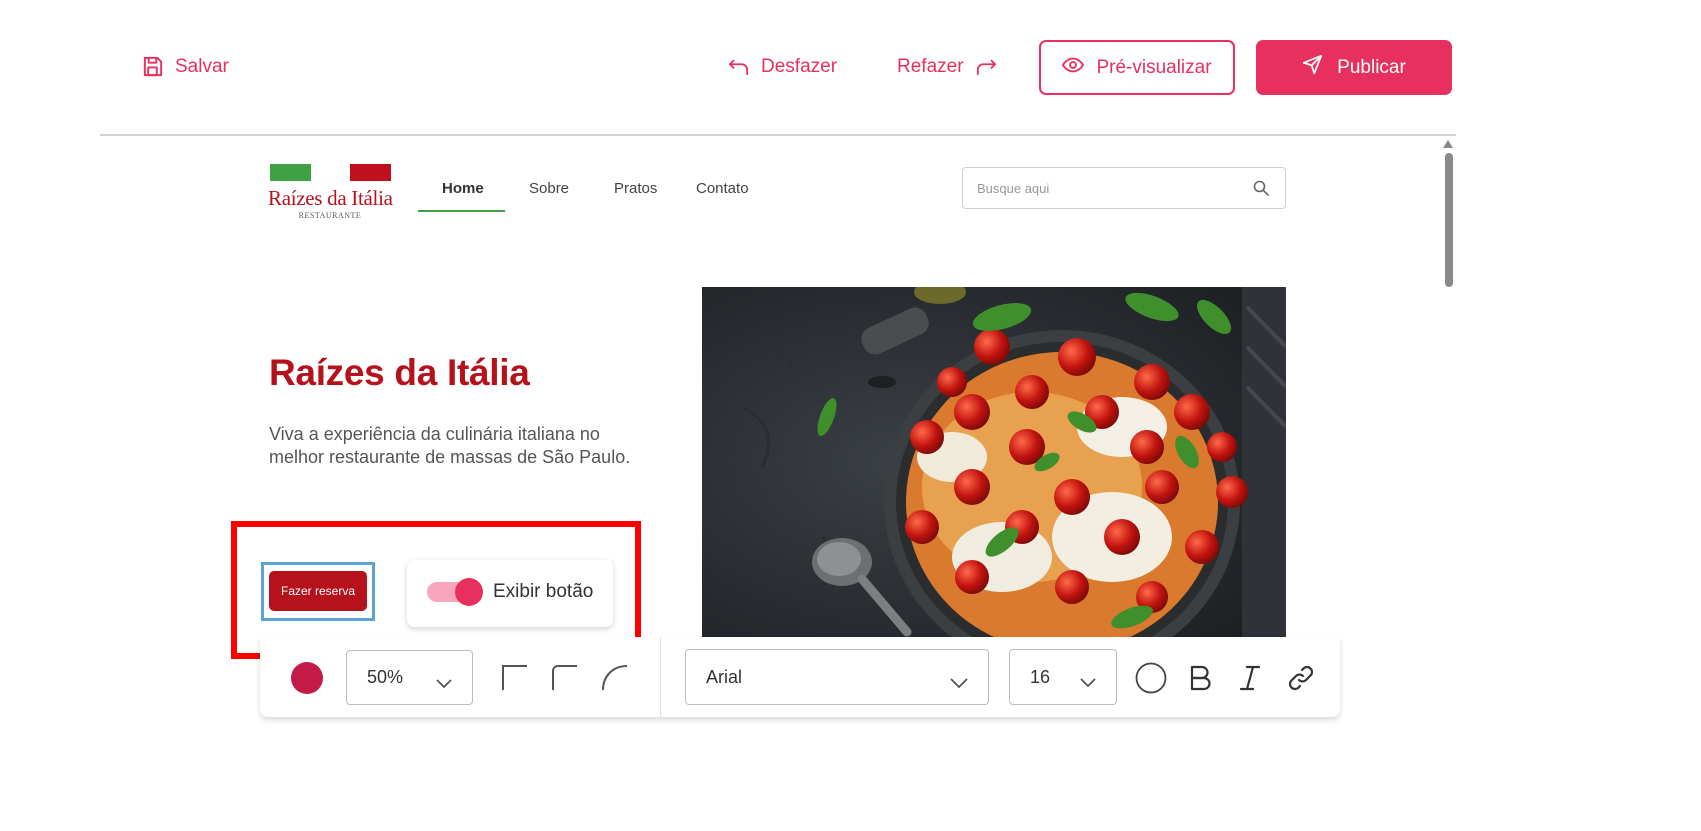  Describe the element at coordinates (615, 680) in the screenshot. I see `round-corner-icon` at that location.